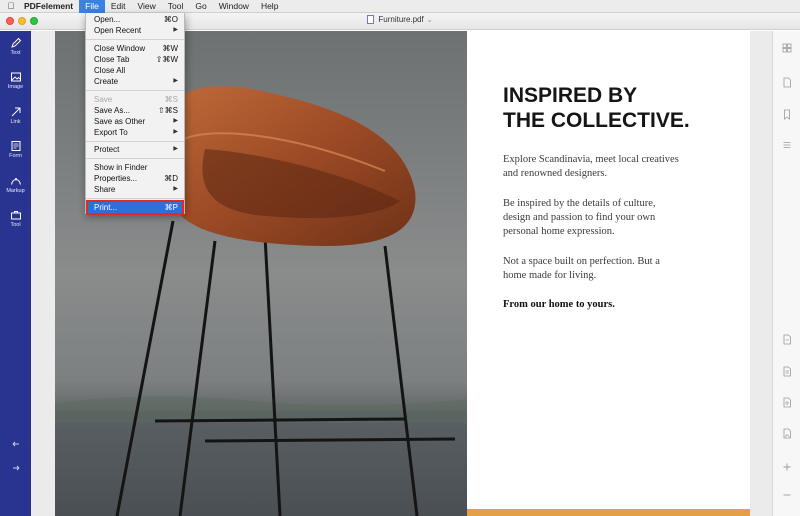  Describe the element at coordinates (15, 273) in the screenshot. I see `tool-sidebar: Text Image Link Form Markup Tool` at that location.